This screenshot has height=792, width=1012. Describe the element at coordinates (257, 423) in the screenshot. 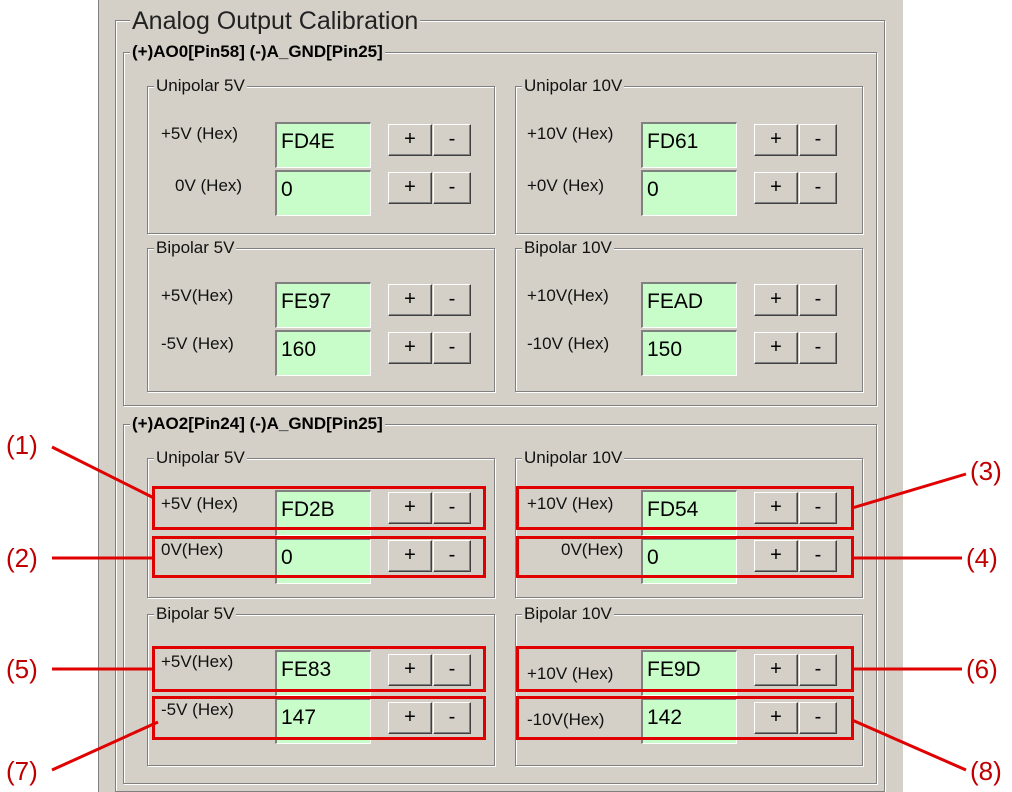

I see `section-ao2-header: (+)AO2[Pin24] (-)A_GND[Pin25]` at that location.